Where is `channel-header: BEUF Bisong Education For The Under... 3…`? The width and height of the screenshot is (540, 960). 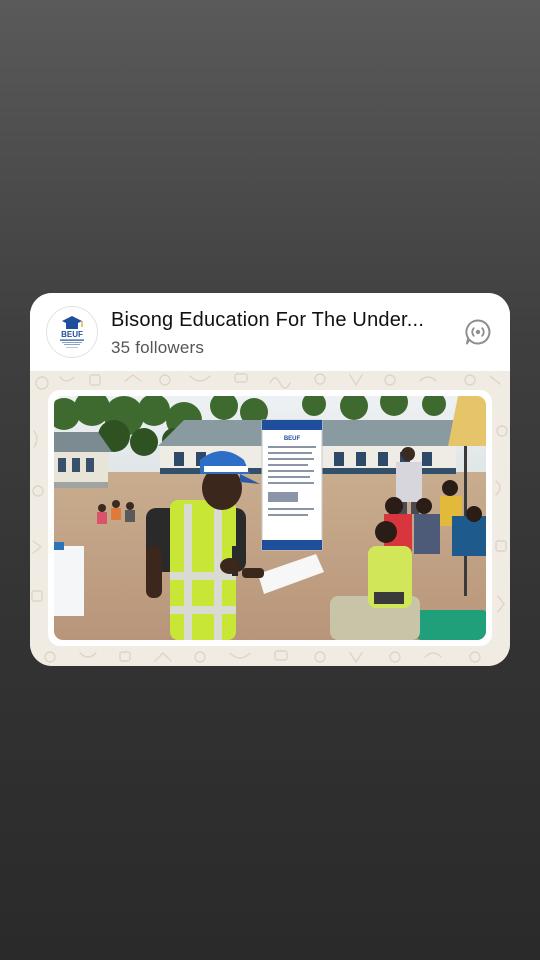 channel-header: BEUF Bisong Education For The Under... 3… is located at coordinates (270, 332).